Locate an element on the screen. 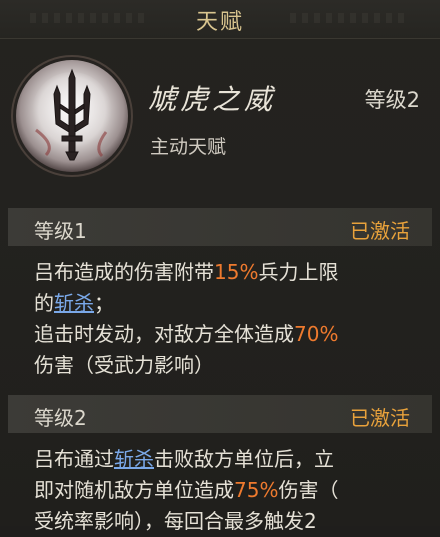 This screenshot has width=440, height=537. desc-text: 吕布通过 is located at coordinates (74, 459).